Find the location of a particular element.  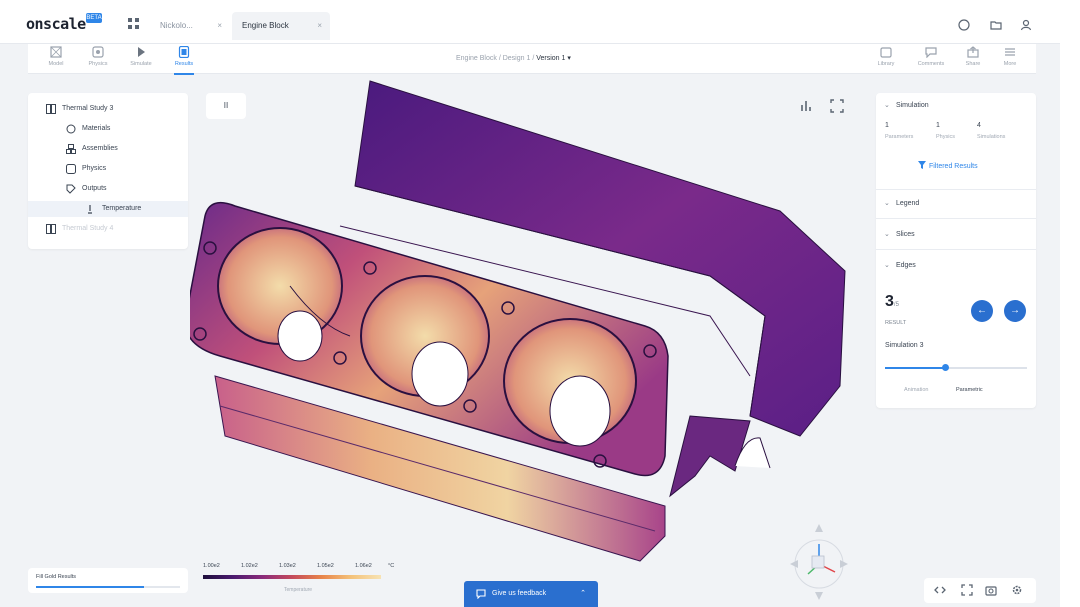

tree-item-label: Thermal Study 3 is located at coordinates (88, 108).